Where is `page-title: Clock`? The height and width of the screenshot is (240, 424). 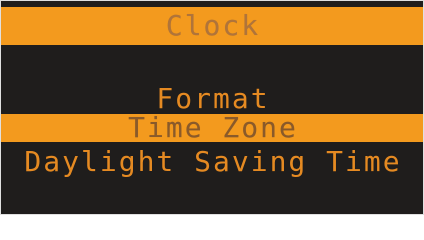
page-title: Clock is located at coordinates (213, 25).